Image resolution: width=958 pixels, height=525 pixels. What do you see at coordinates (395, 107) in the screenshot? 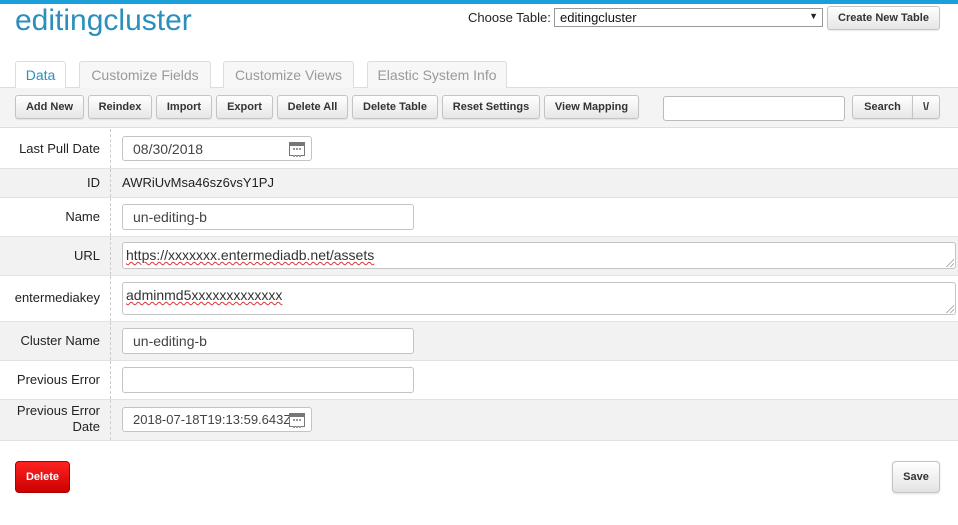
I see `delete-table-button: Delete Table` at bounding box center [395, 107].